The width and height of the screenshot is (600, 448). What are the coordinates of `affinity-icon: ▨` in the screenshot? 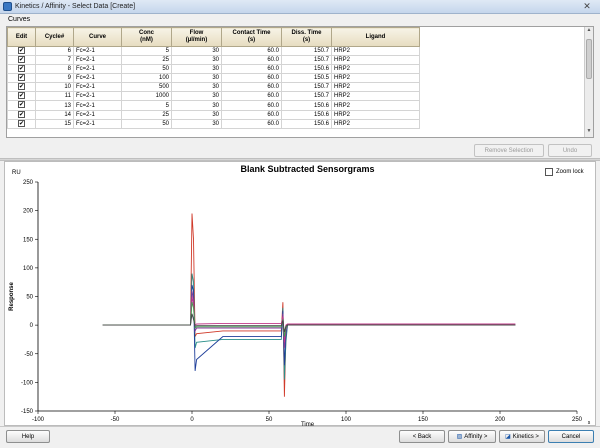 It's located at (459, 437).